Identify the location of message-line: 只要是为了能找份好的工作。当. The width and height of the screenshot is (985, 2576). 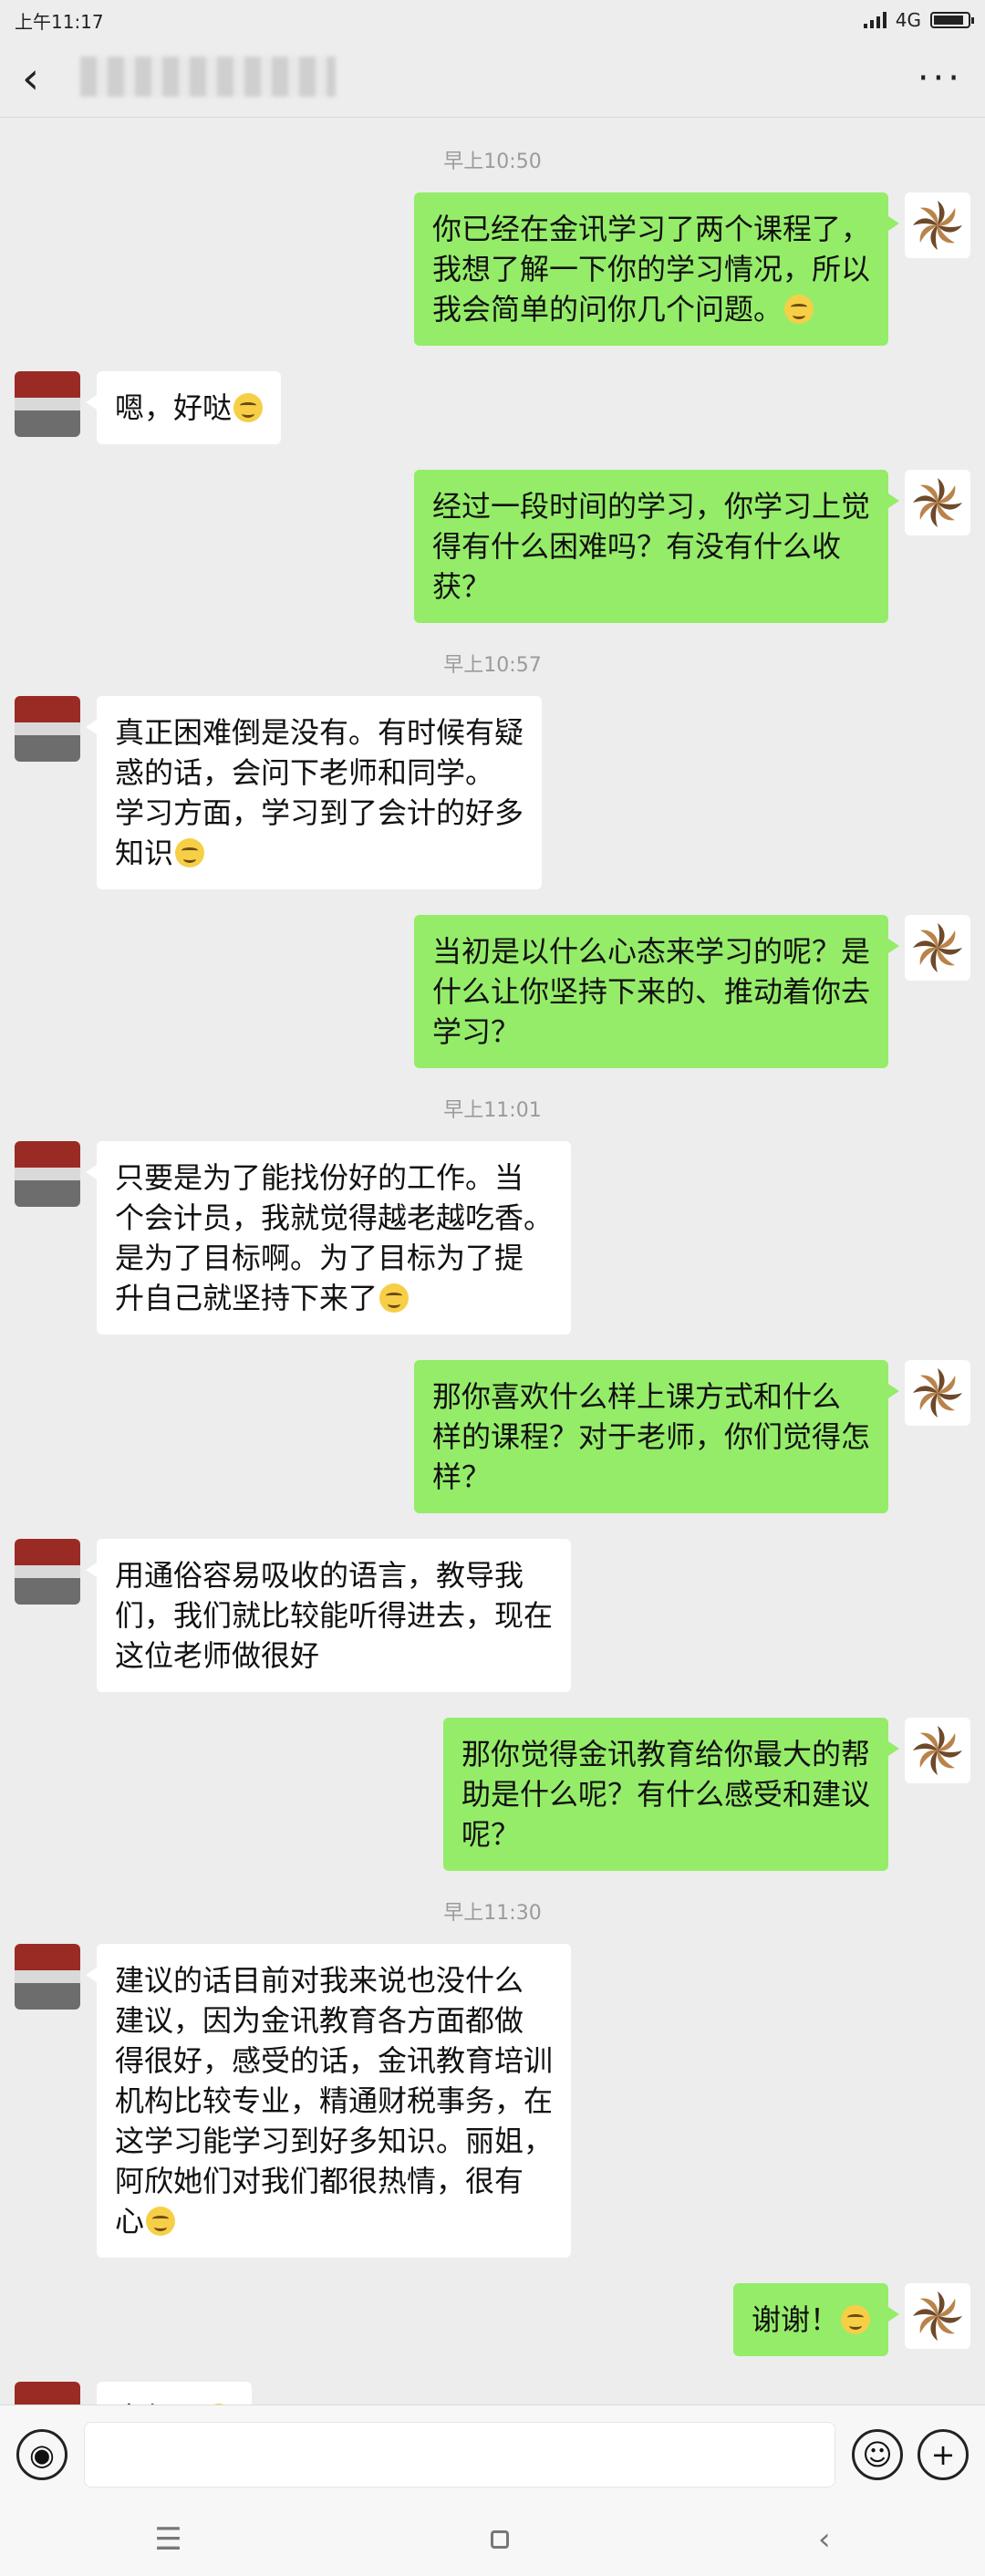
(319, 1177).